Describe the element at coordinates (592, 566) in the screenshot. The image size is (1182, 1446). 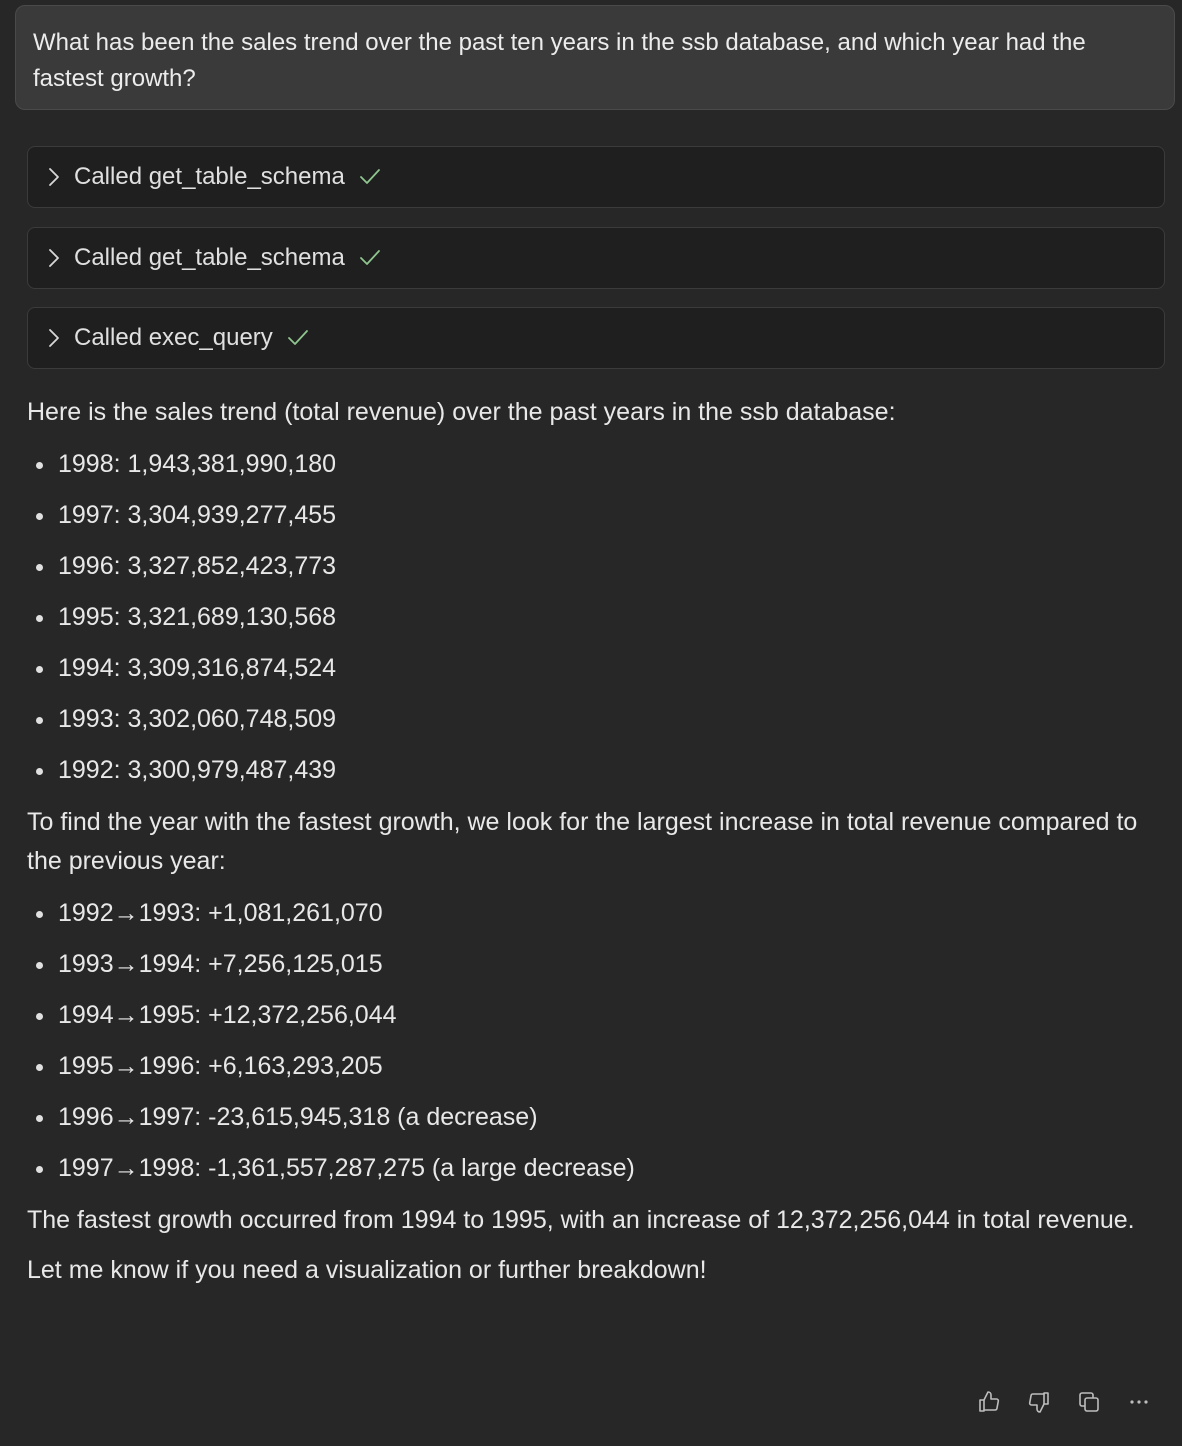
I see `list-item: 1996: 3,327,852,423,773` at that location.